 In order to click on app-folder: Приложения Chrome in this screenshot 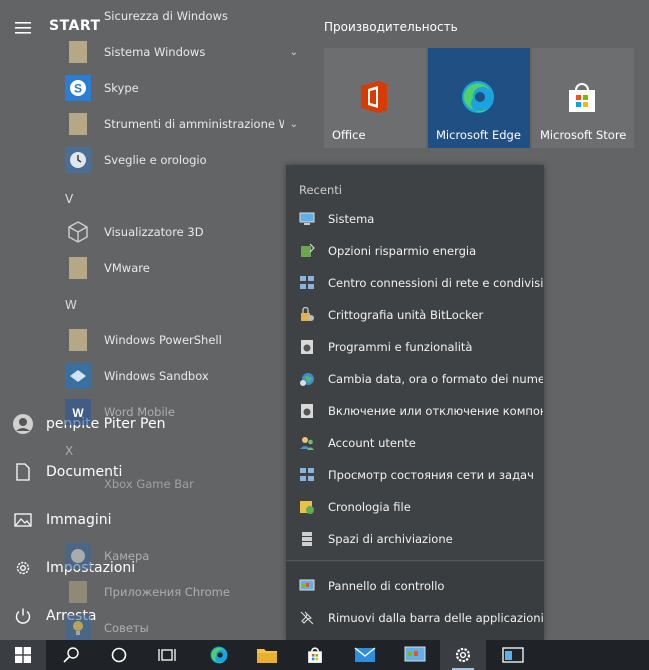, I will do `click(181, 592)`.